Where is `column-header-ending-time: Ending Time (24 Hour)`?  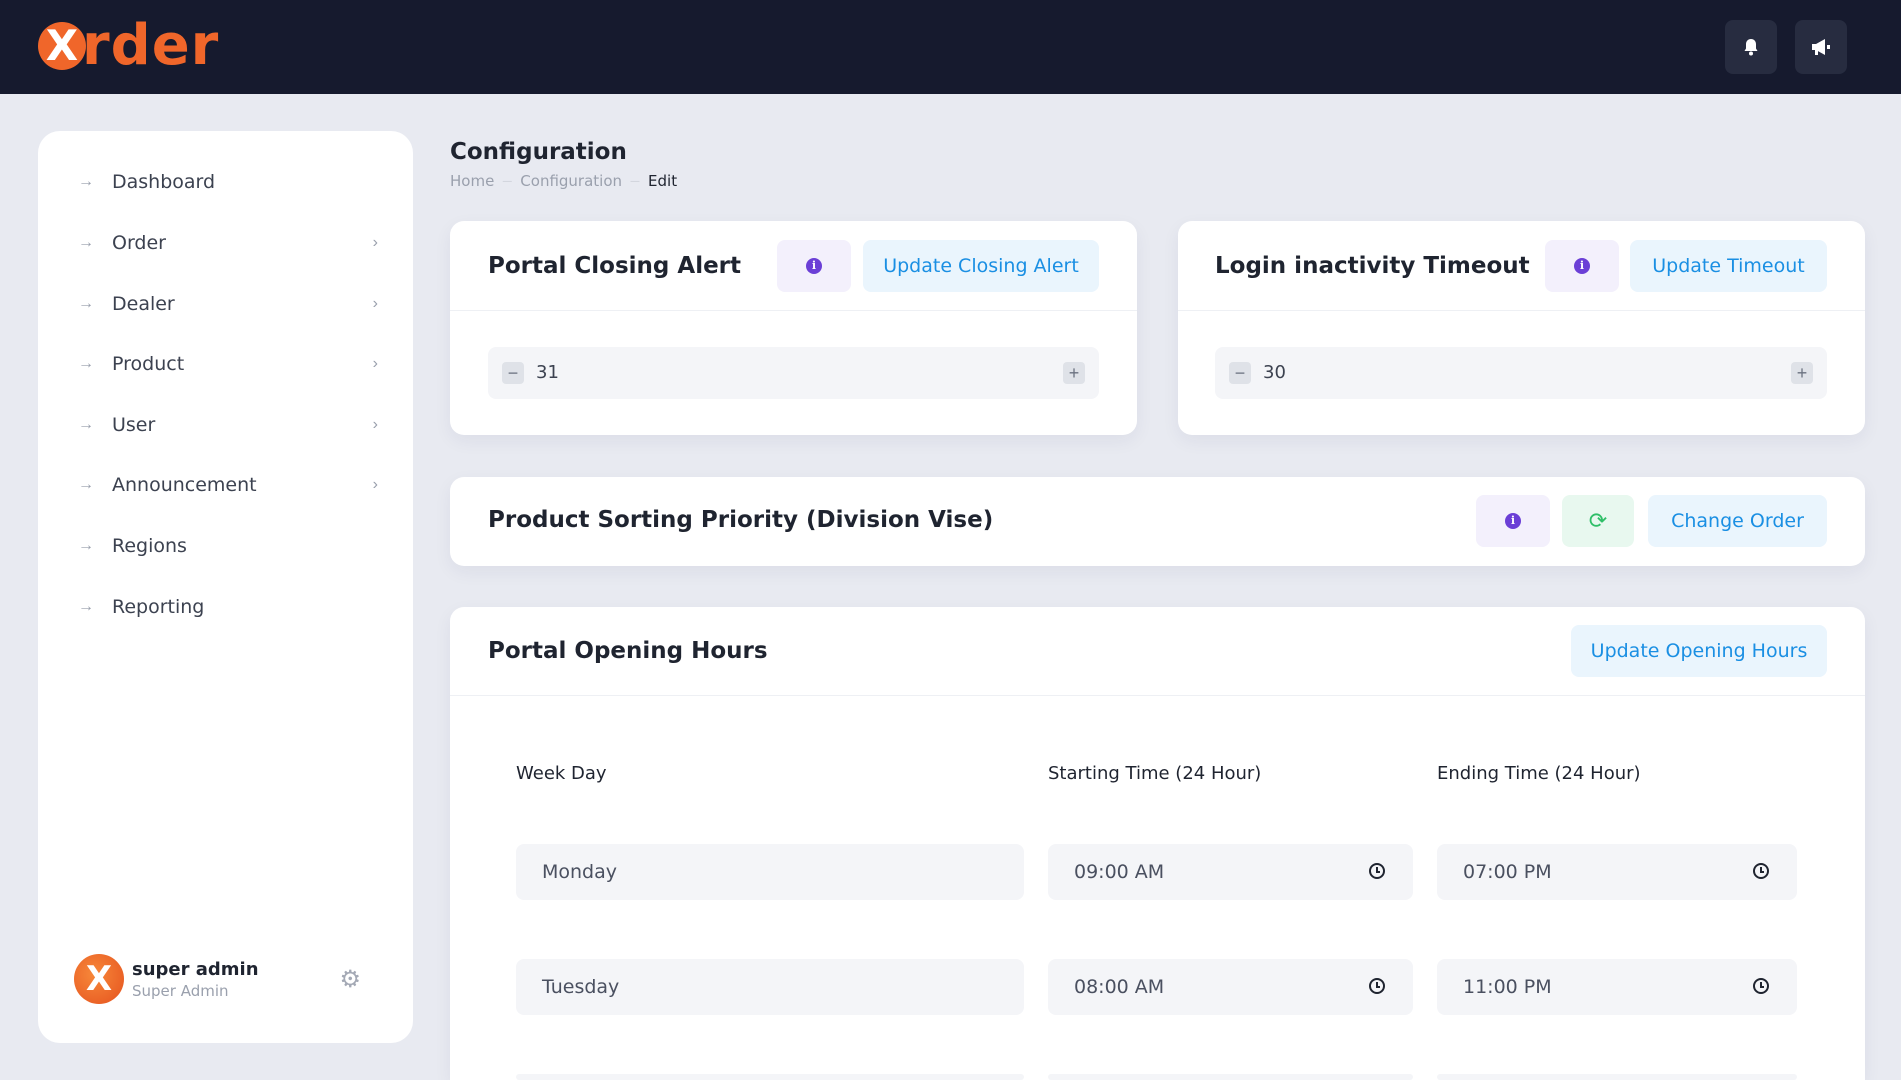 column-header-ending-time: Ending Time (24 Hour) is located at coordinates (1539, 773).